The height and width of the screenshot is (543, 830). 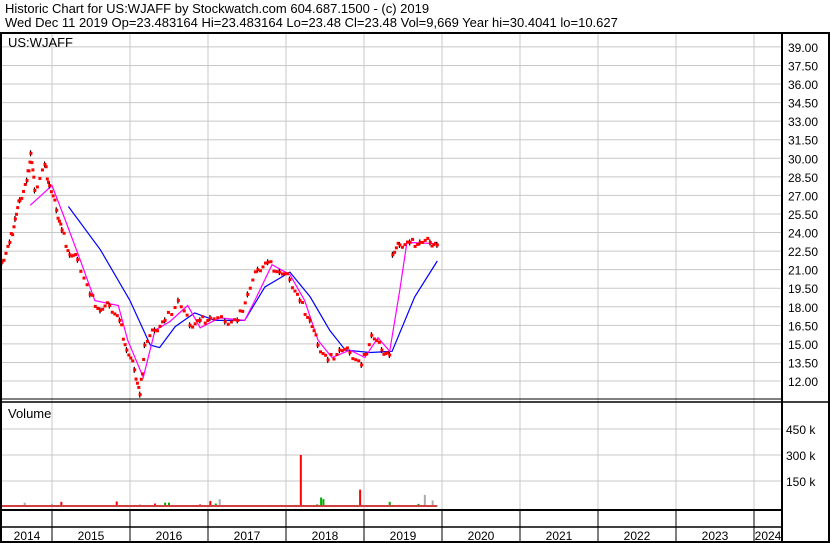 What do you see at coordinates (803, 252) in the screenshot?
I see `price-tick-label: 22.50` at bounding box center [803, 252].